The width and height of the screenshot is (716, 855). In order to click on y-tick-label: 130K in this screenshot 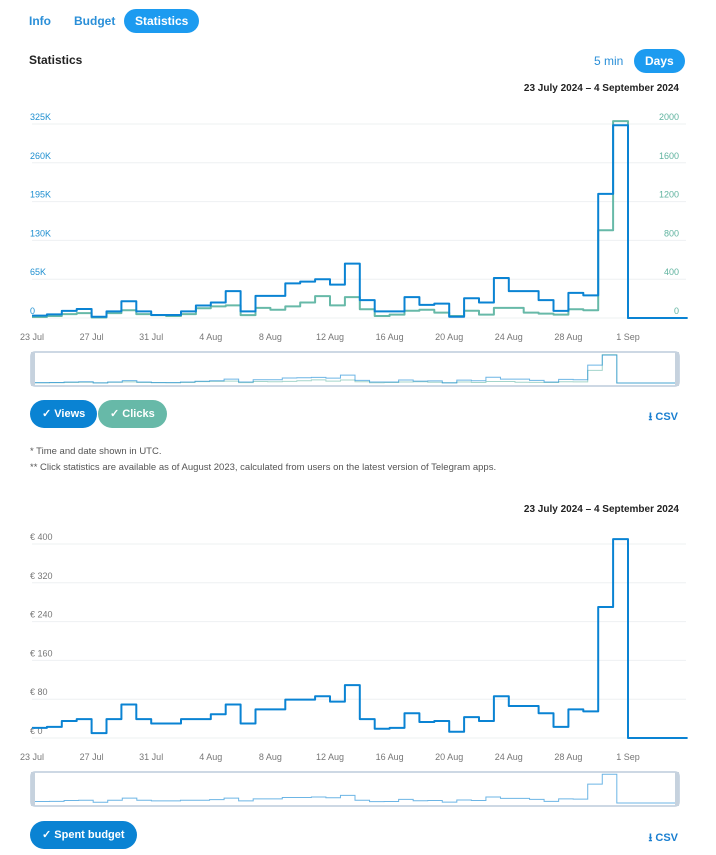, I will do `click(40, 233)`.